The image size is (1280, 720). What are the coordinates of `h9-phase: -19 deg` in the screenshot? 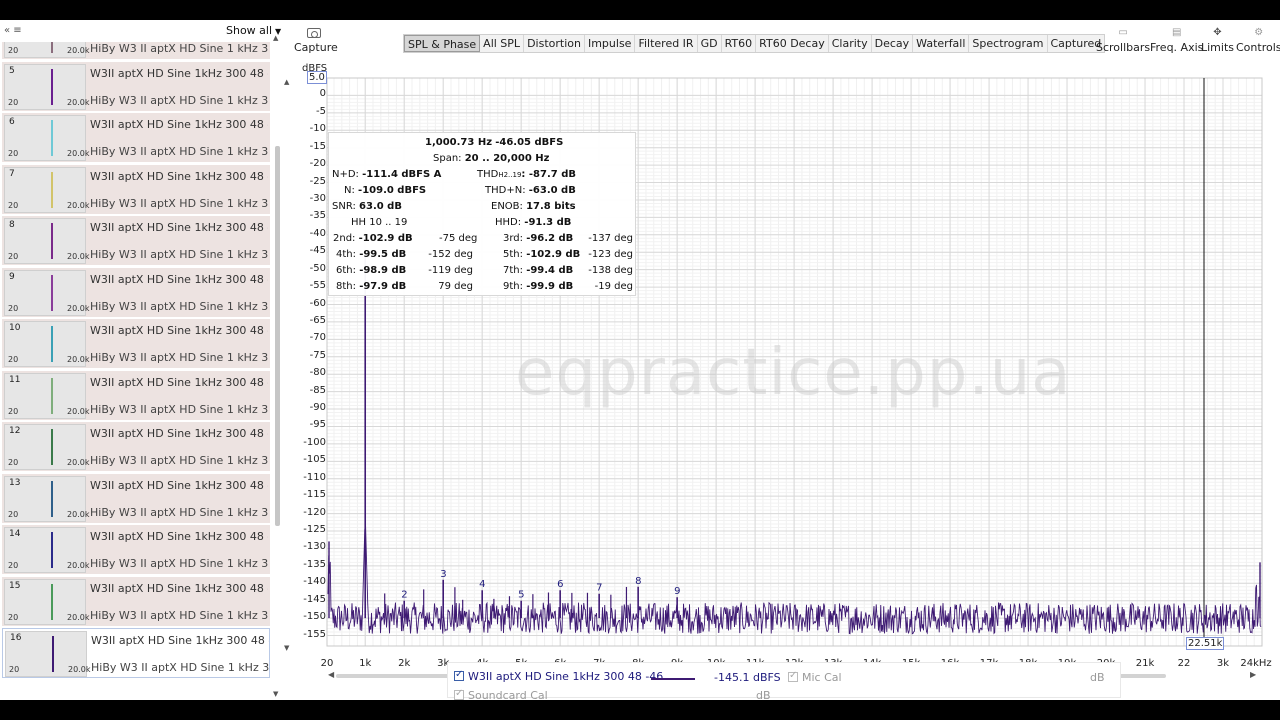 It's located at (613, 286).